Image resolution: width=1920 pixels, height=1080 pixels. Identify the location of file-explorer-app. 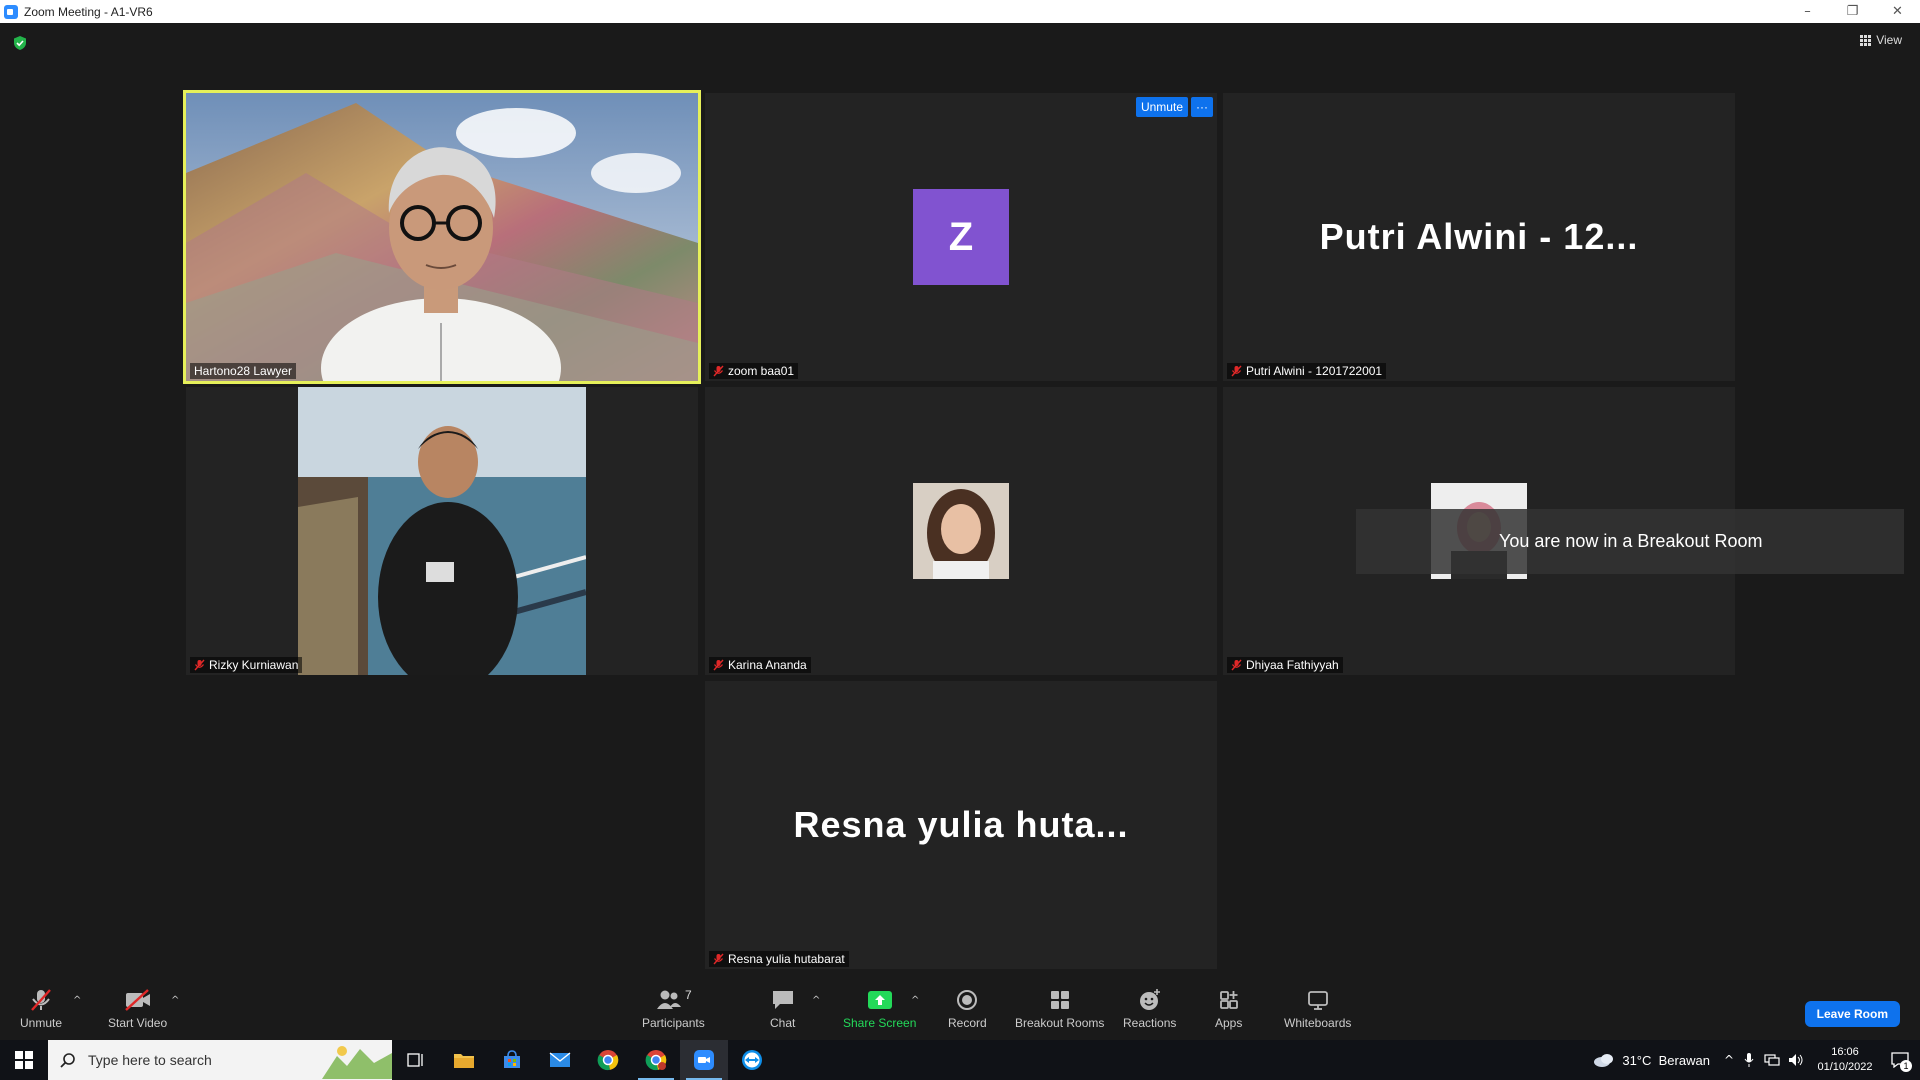
(464, 1060).